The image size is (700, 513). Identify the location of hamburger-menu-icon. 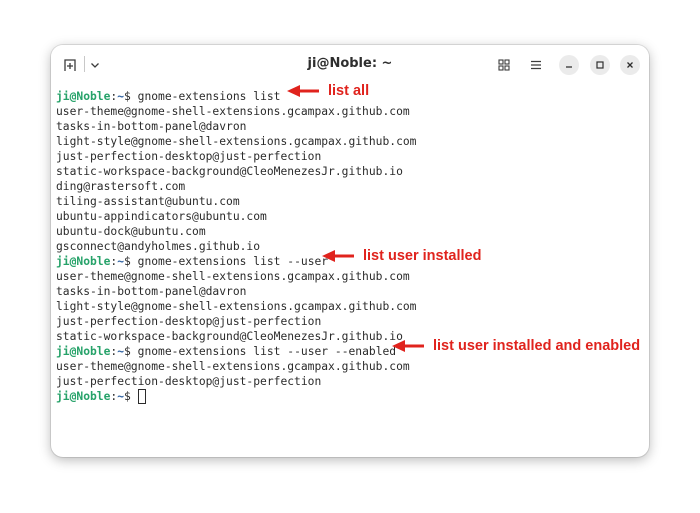
(536, 65).